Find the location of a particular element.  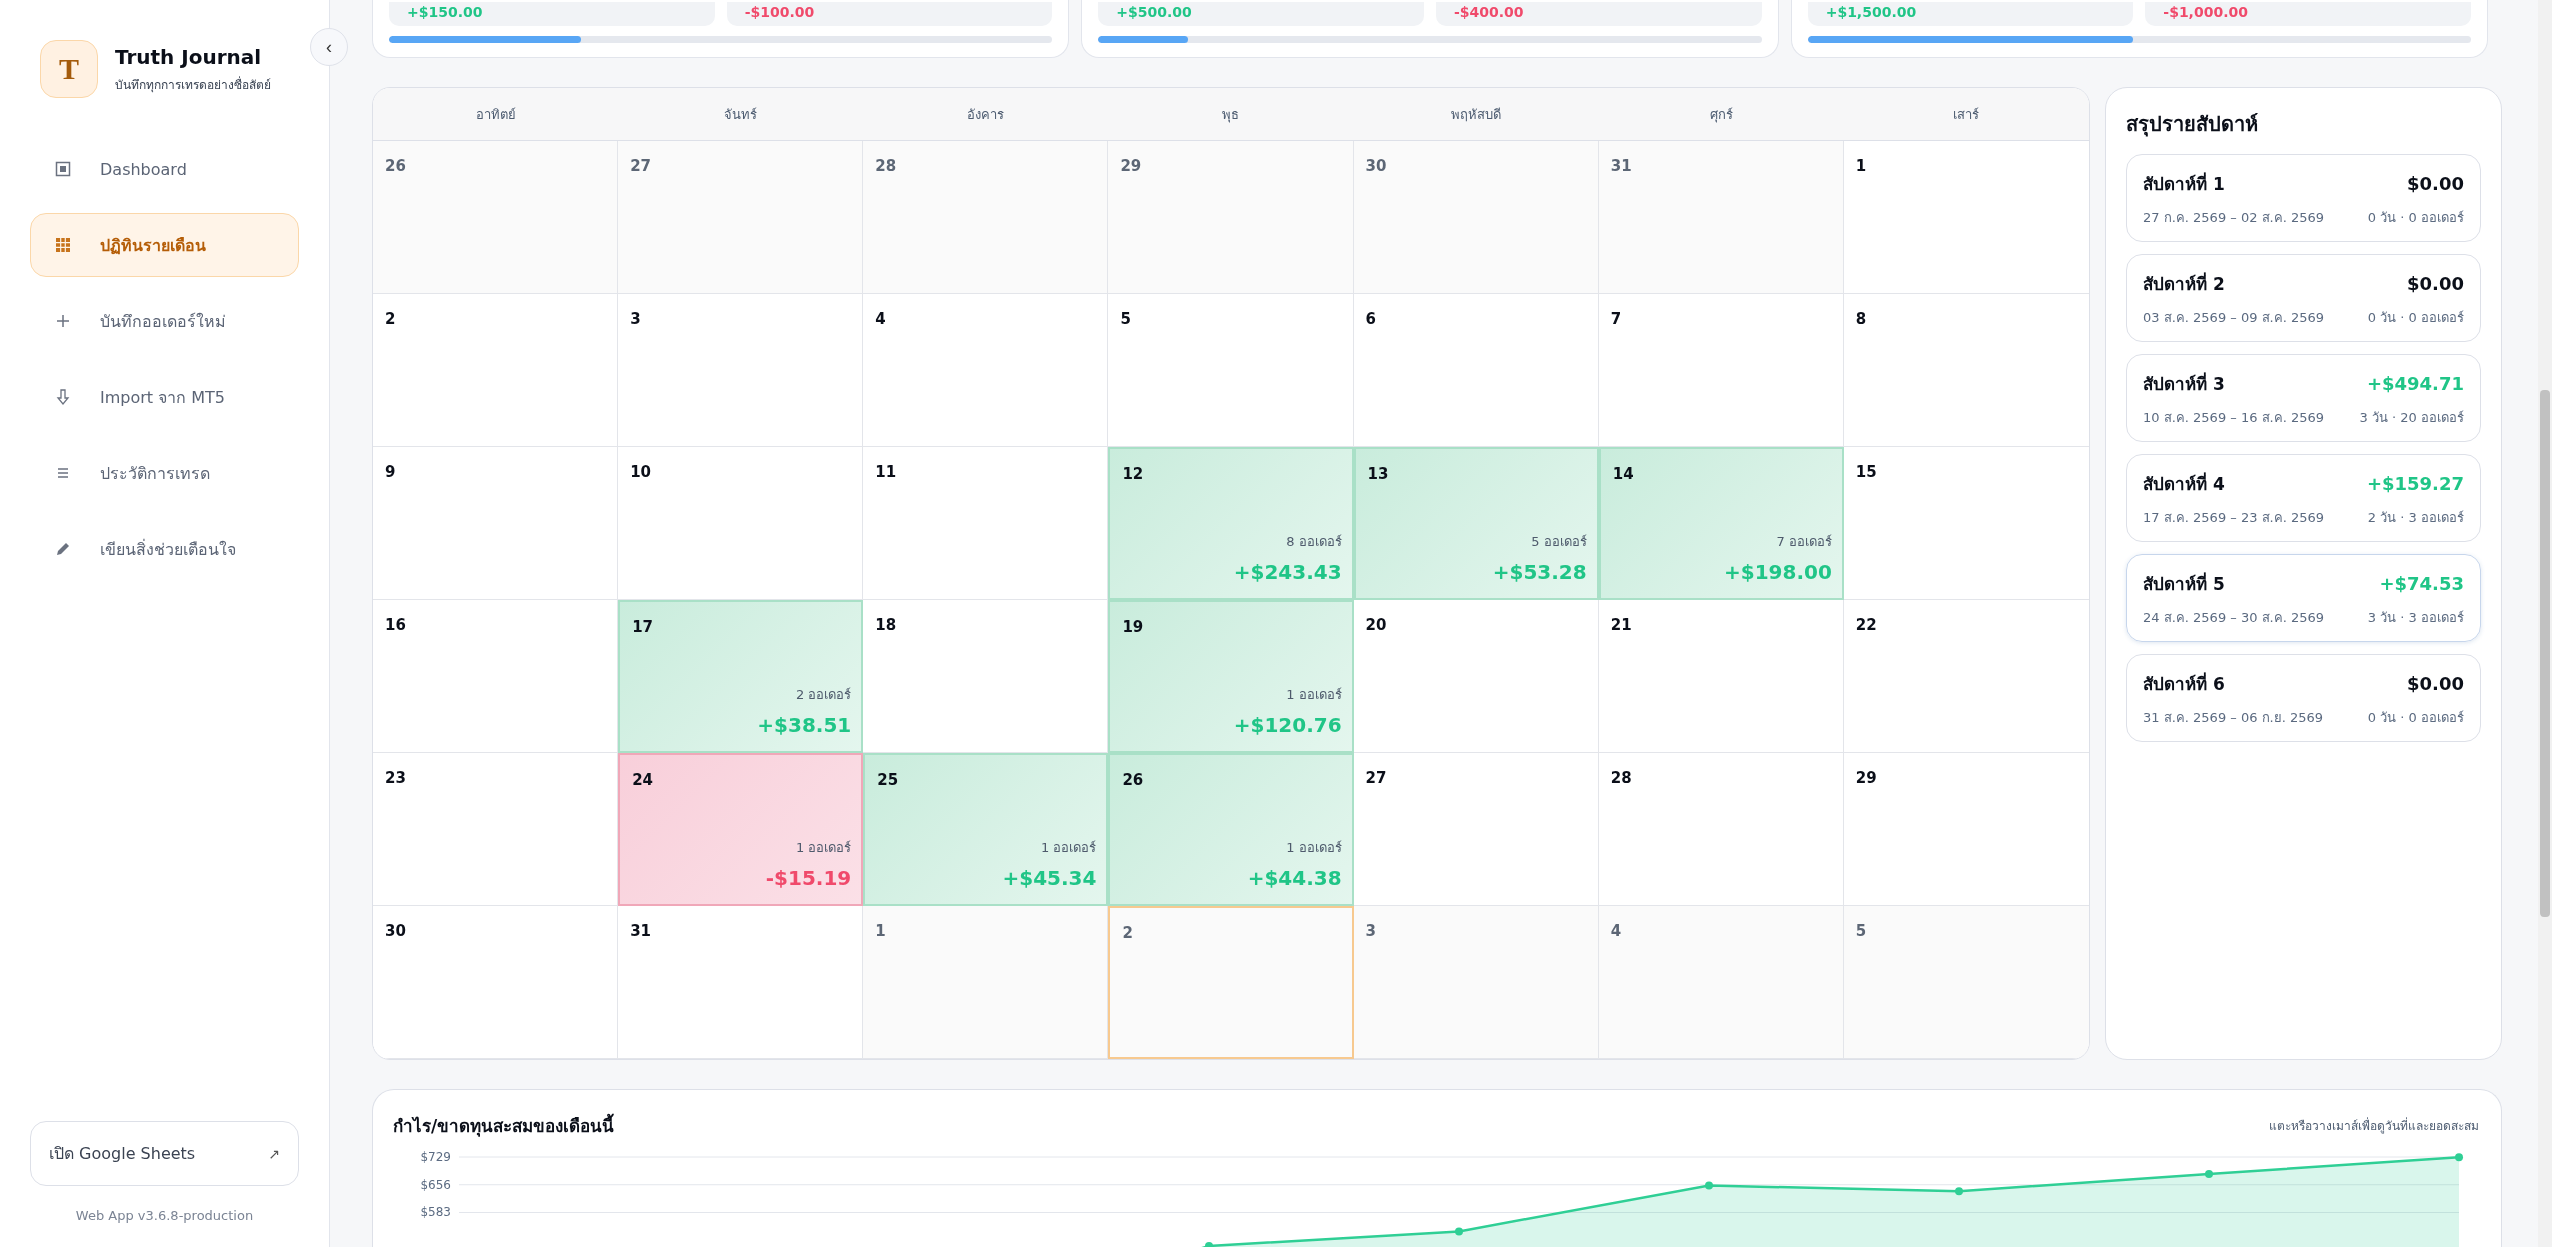

week-card: สัปดาห์ที่ 2 $0.00 03 ส.ค. 2569 – 09 ส.ค. 2569 0 วัน · 0 ออเดอร์ is located at coordinates (2303, 298).